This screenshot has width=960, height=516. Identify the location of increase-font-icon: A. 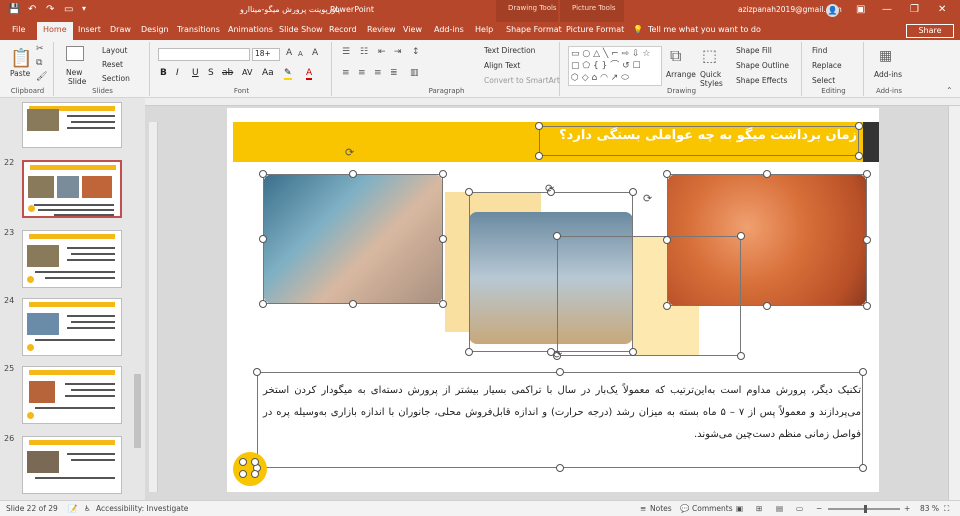
(289, 53).